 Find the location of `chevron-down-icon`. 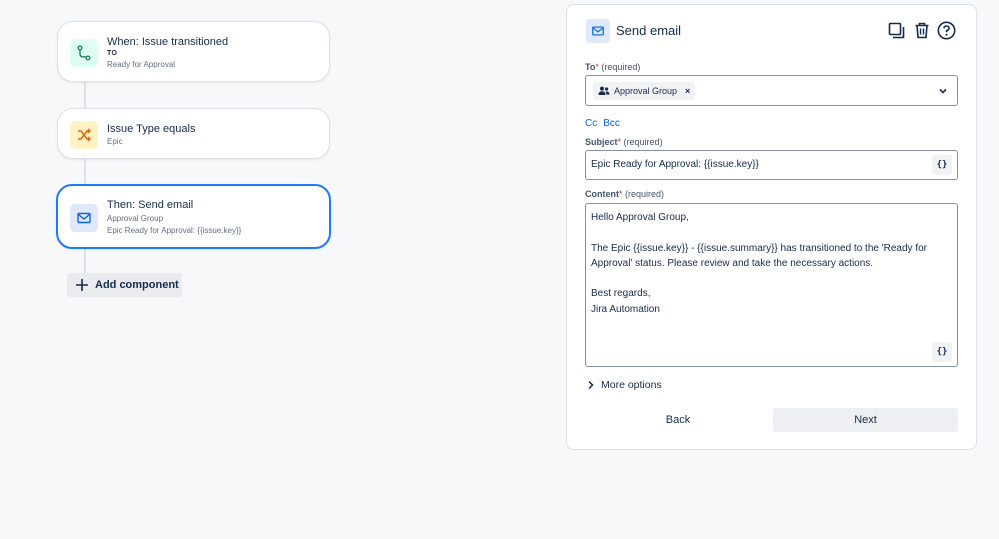

chevron-down-icon is located at coordinates (943, 91).